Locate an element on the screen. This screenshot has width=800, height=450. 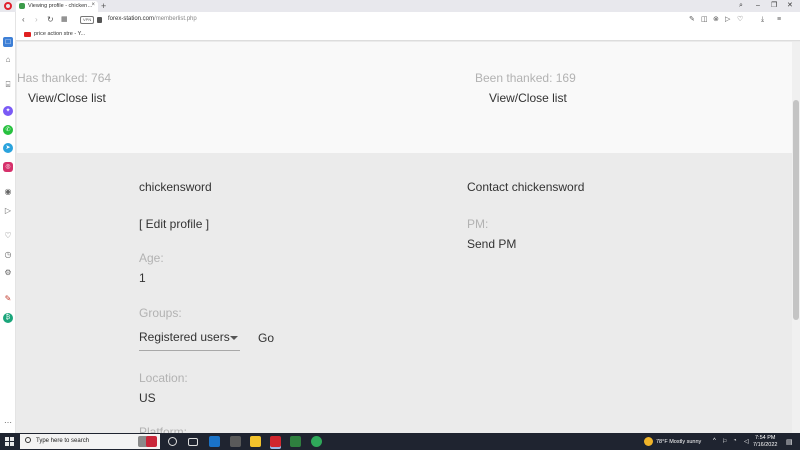
url-field: forex-station.com/memberlist.php is located at coordinates (152, 19).